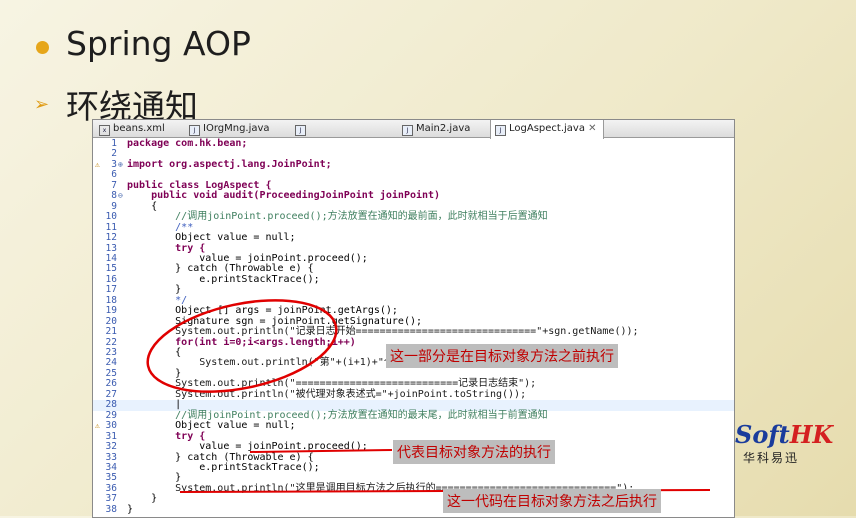 The width and height of the screenshot is (856, 518). I want to click on annotation-after: 这一代码在目标对象方法之后执行, so click(552, 501).